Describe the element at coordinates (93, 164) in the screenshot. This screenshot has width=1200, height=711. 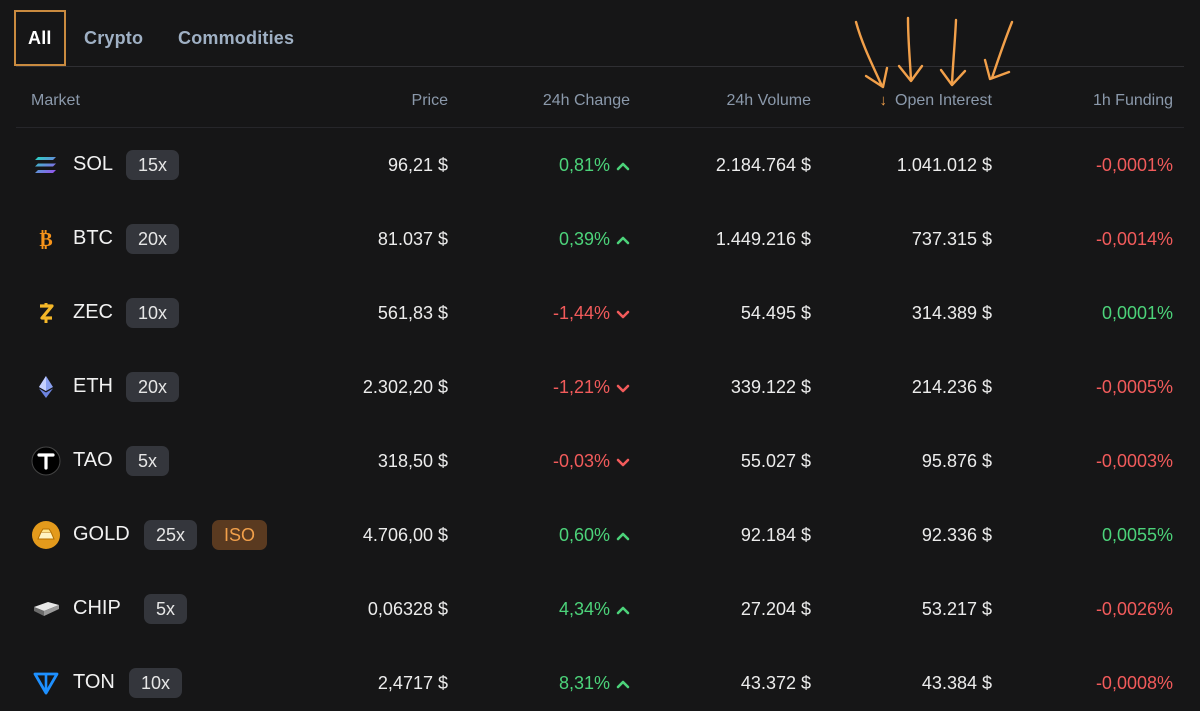
I see `ticker-label: SOL` at that location.